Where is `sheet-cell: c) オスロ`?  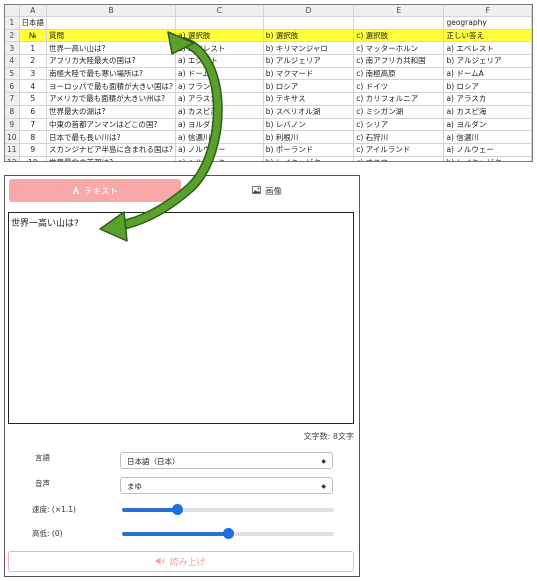 sheet-cell: c) オスロ is located at coordinates (399, 158).